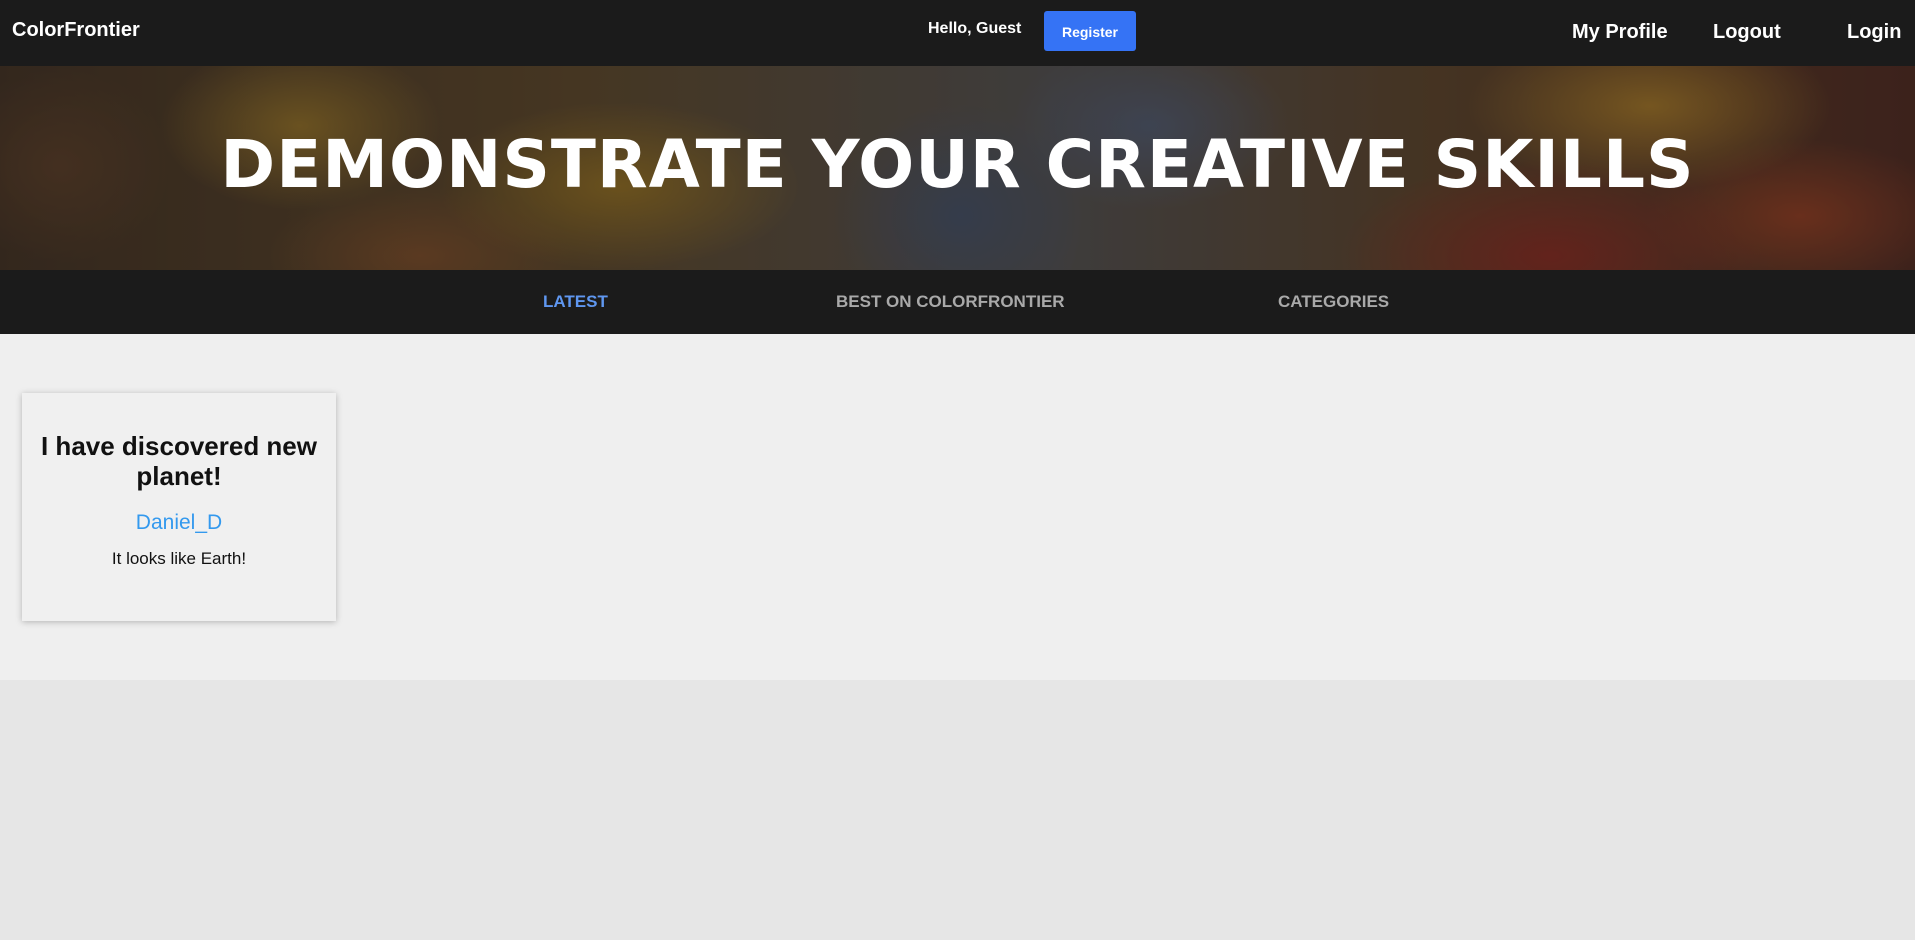  Describe the element at coordinates (178, 461) in the screenshot. I see `post-title: I have discovered new planet!` at that location.